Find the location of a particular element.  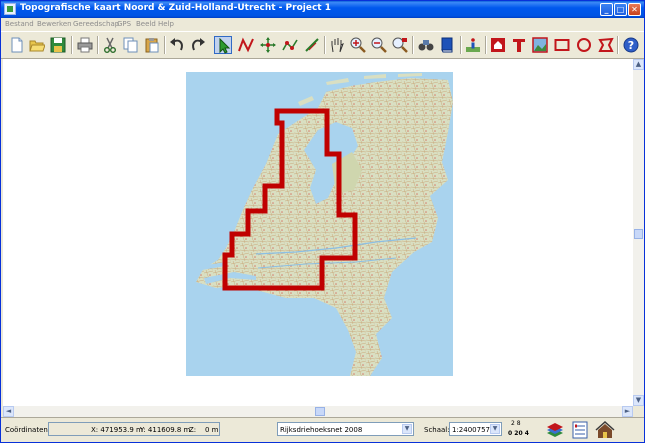

grid-system-dropdown-arrow: ▼ is located at coordinates (407, 429).